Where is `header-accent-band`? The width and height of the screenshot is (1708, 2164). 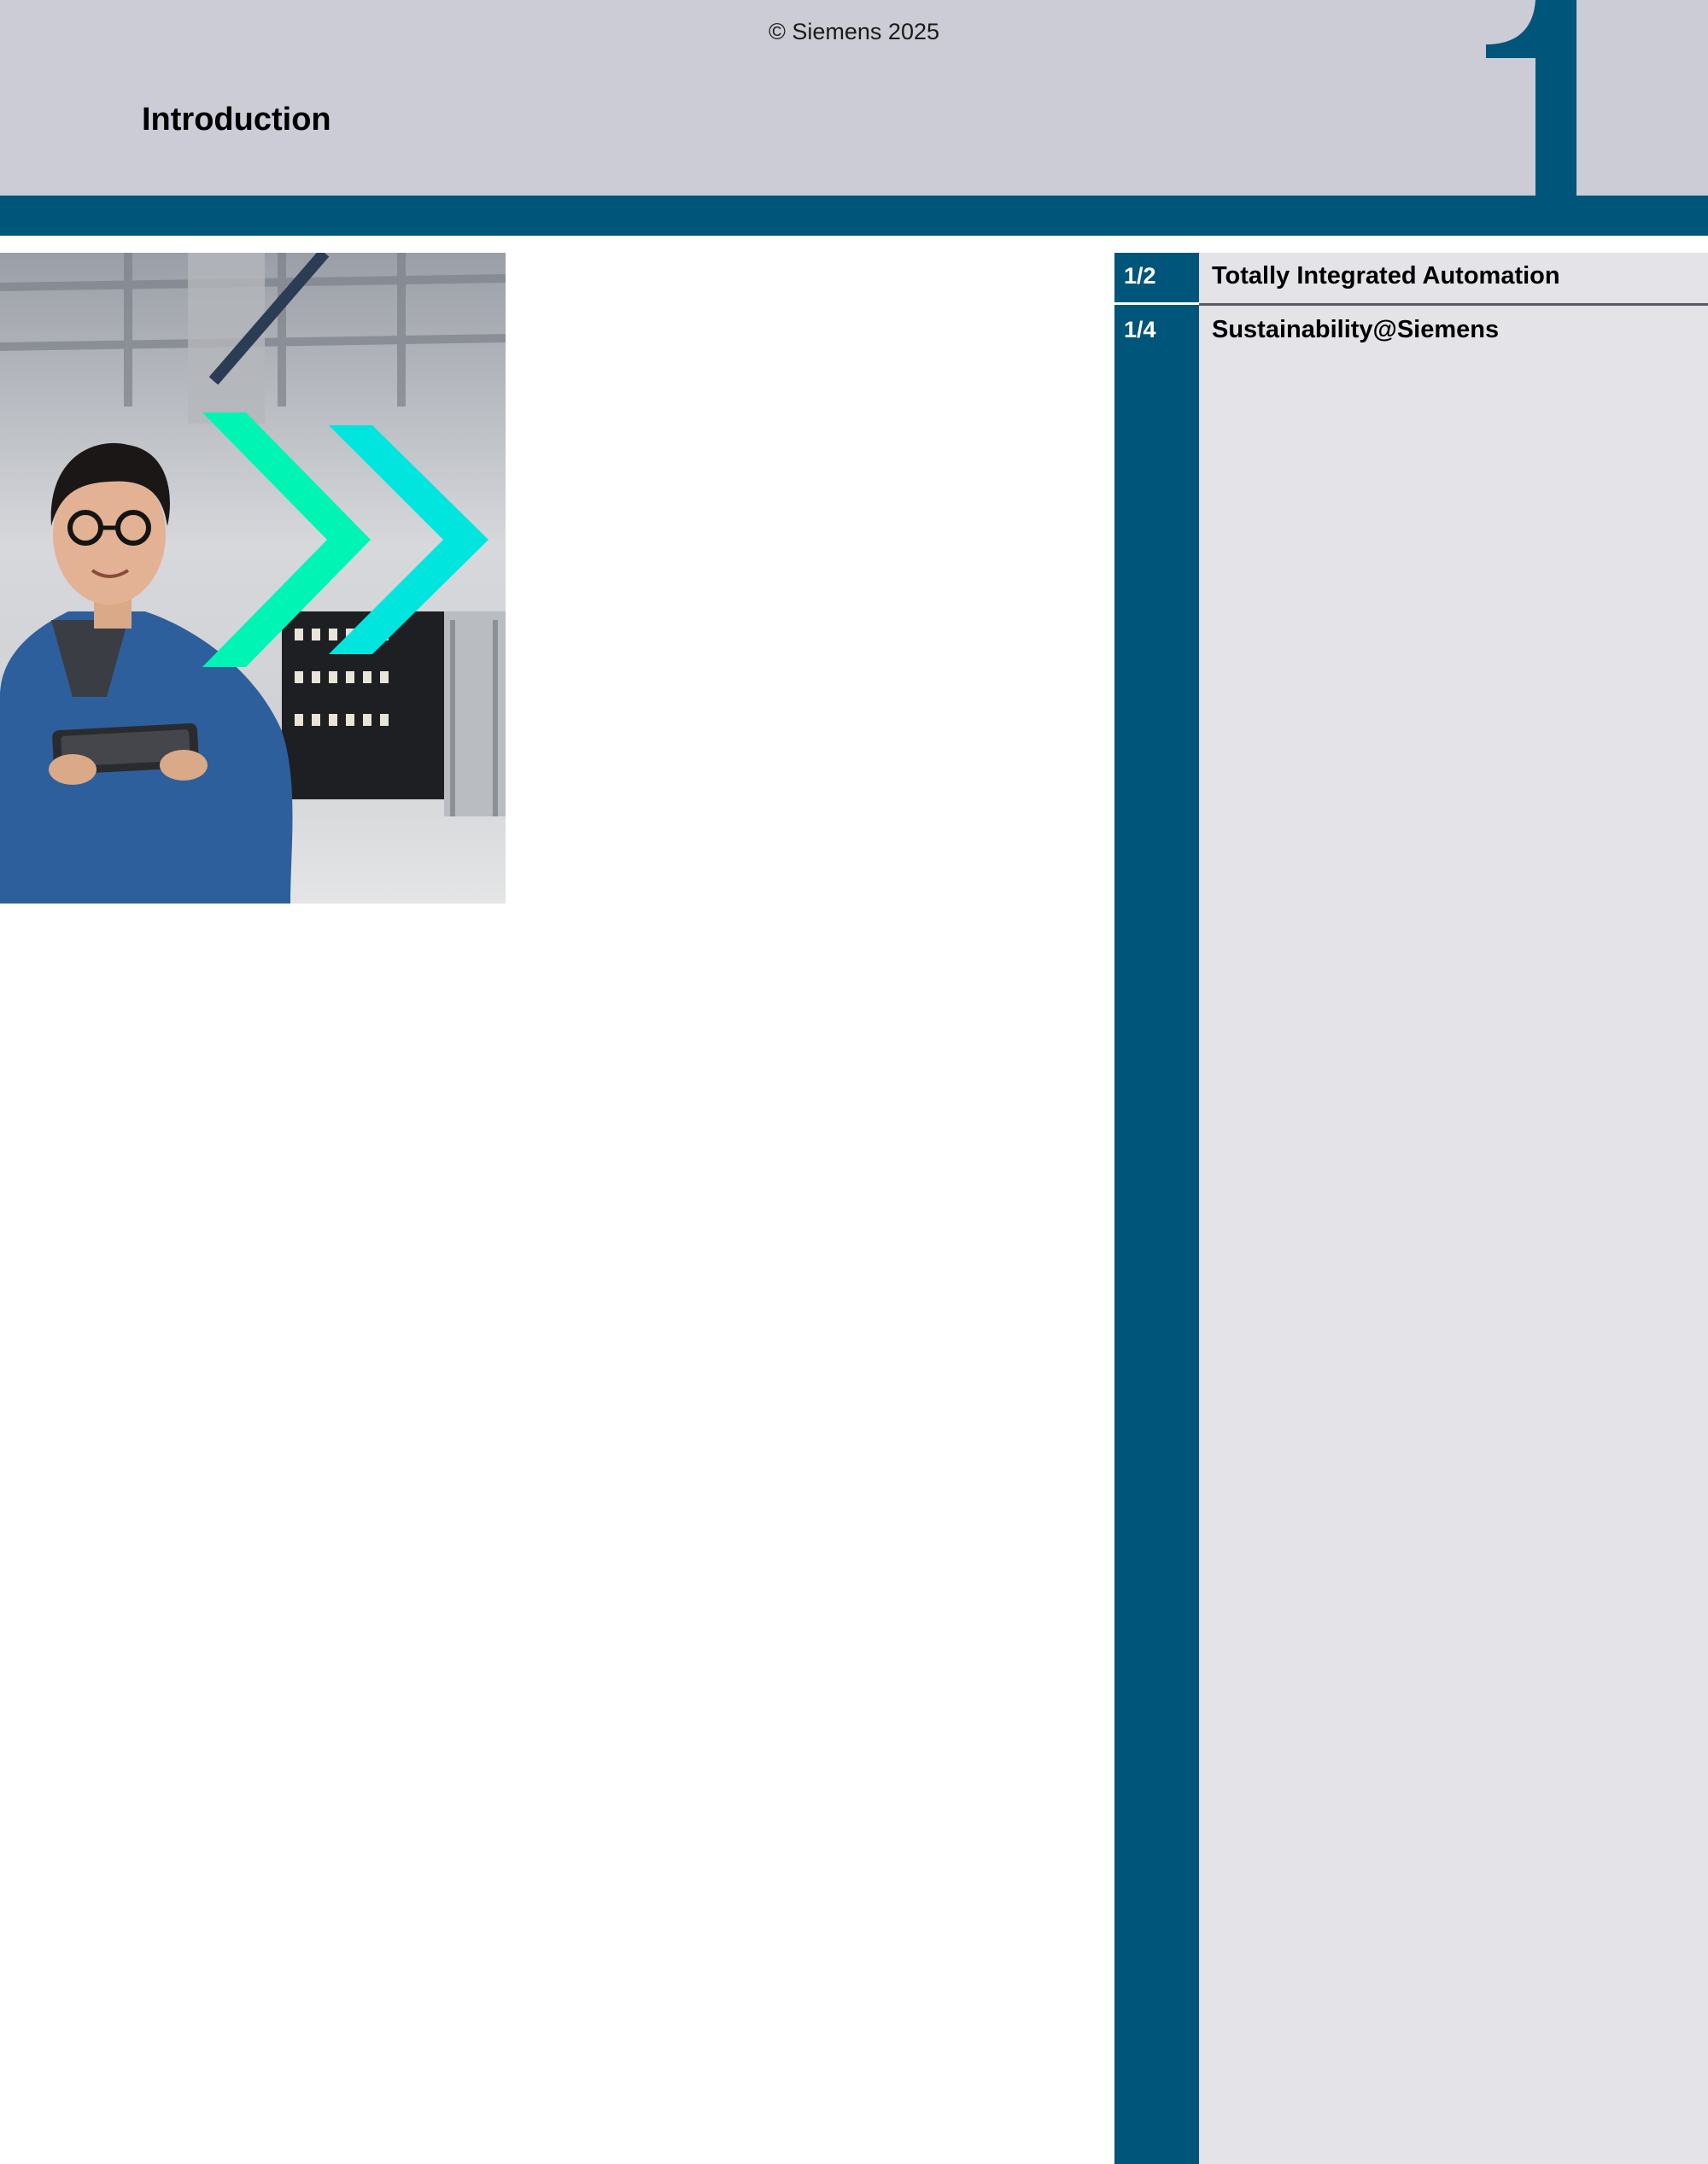 header-accent-band is located at coordinates (854, 216).